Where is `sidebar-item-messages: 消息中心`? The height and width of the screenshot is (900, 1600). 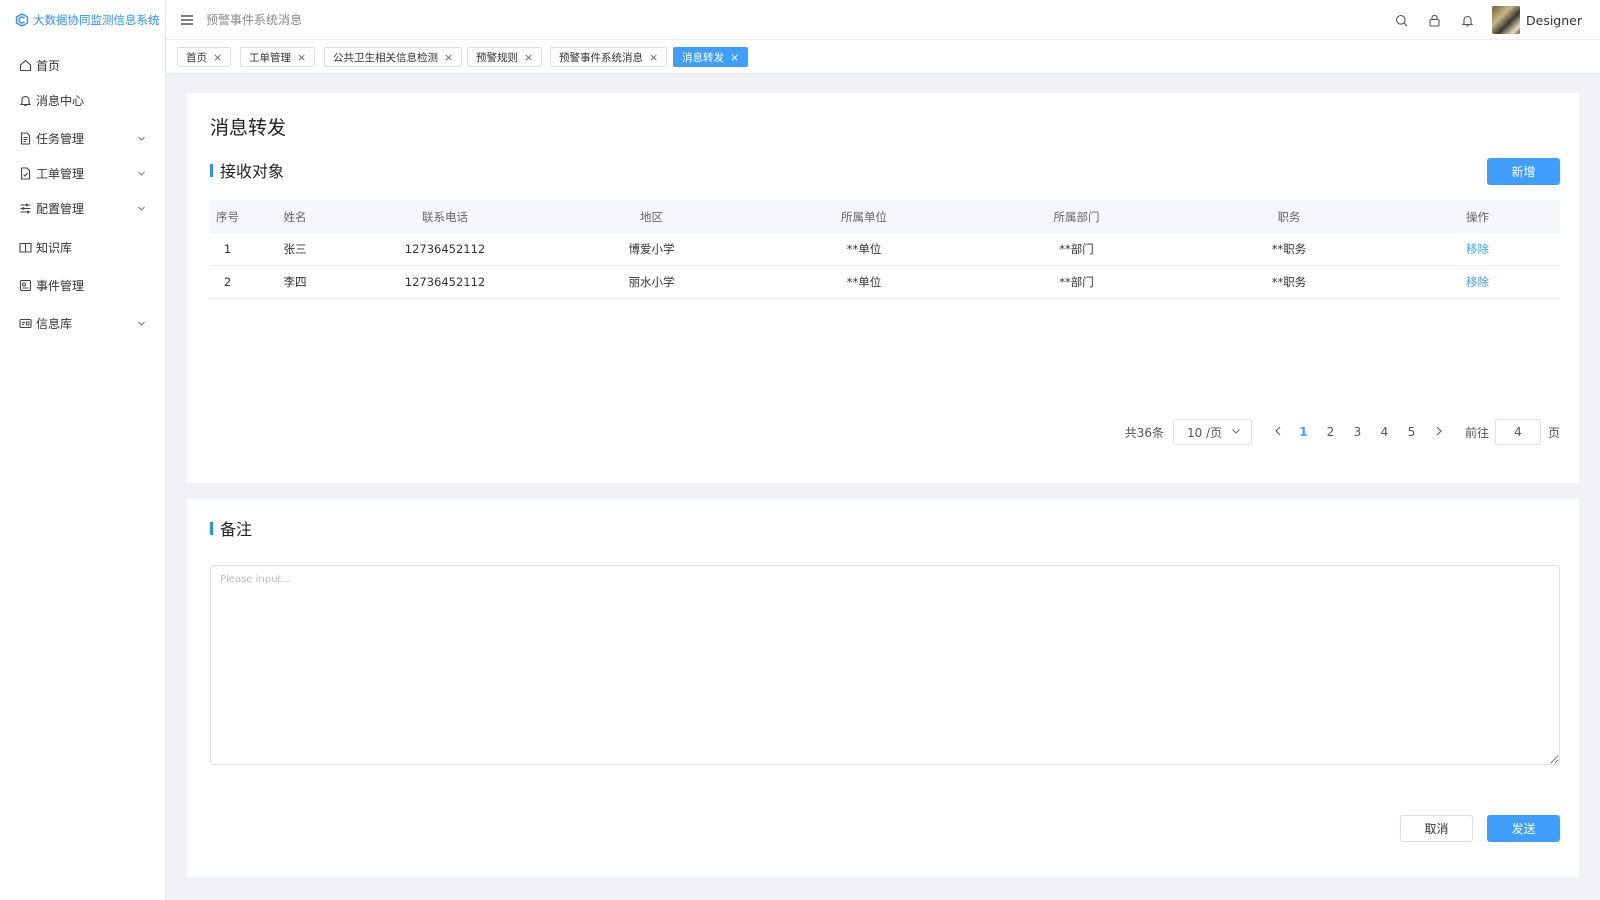
sidebar-item-messages: 消息中心 is located at coordinates (82, 100).